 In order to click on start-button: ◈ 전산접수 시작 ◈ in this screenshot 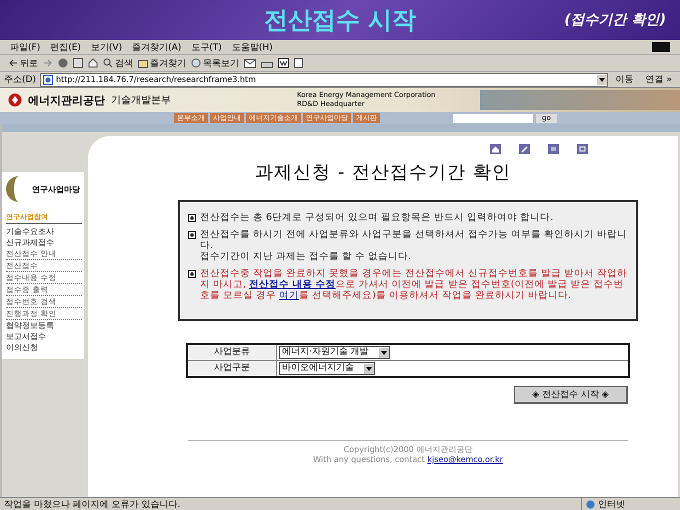, I will do `click(571, 395)`.